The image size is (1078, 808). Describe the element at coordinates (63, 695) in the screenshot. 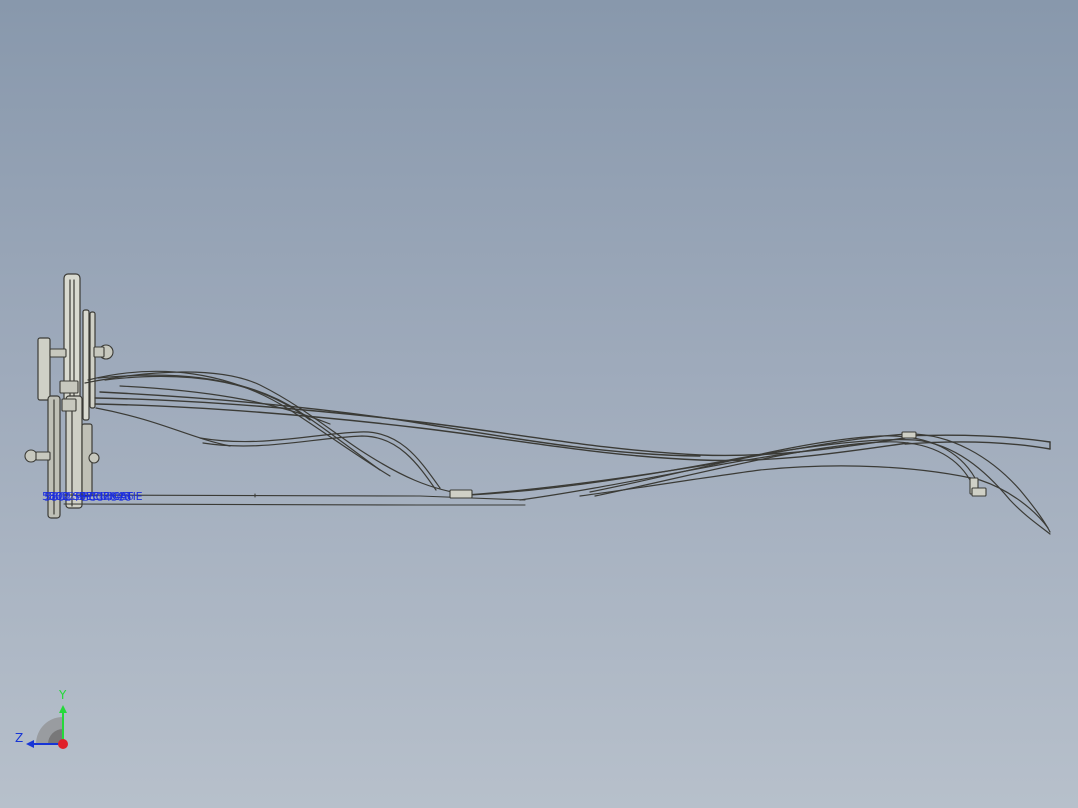

I see `triad-y-label: Y` at that location.